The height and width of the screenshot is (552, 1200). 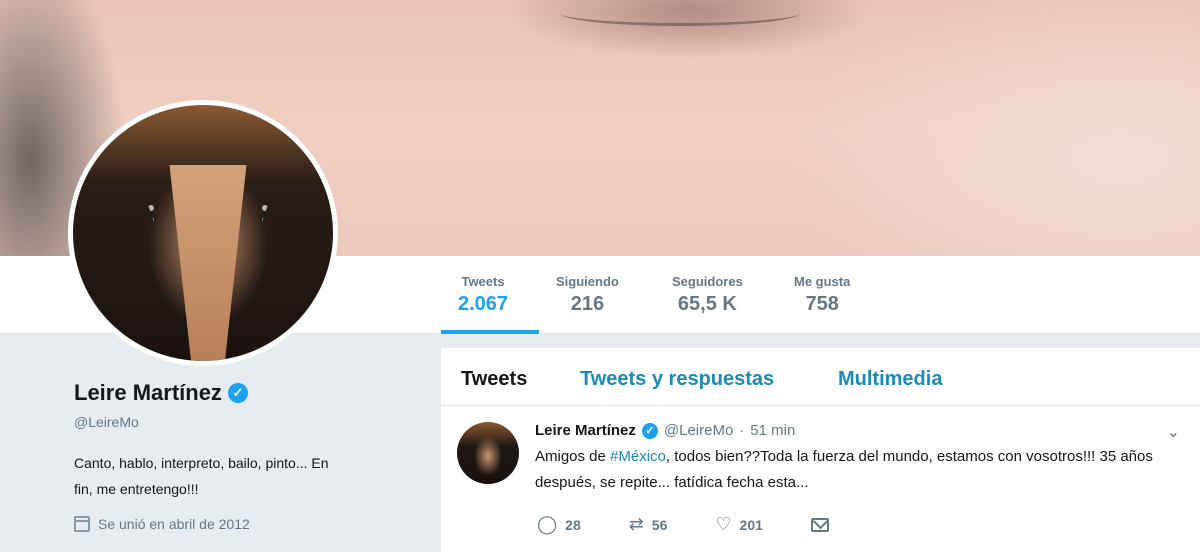 I want to click on profile-avatar, so click(x=203, y=233).